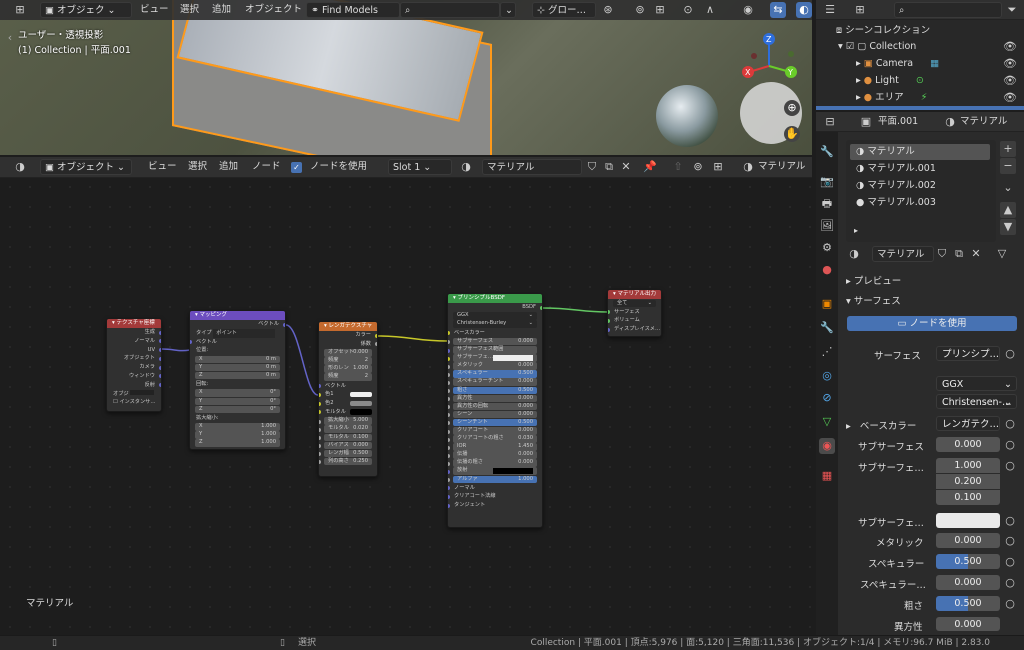 Image resolution: width=1024 pixels, height=650 pixels. I want to click on scale-y: Y 1.000, so click(237, 435).